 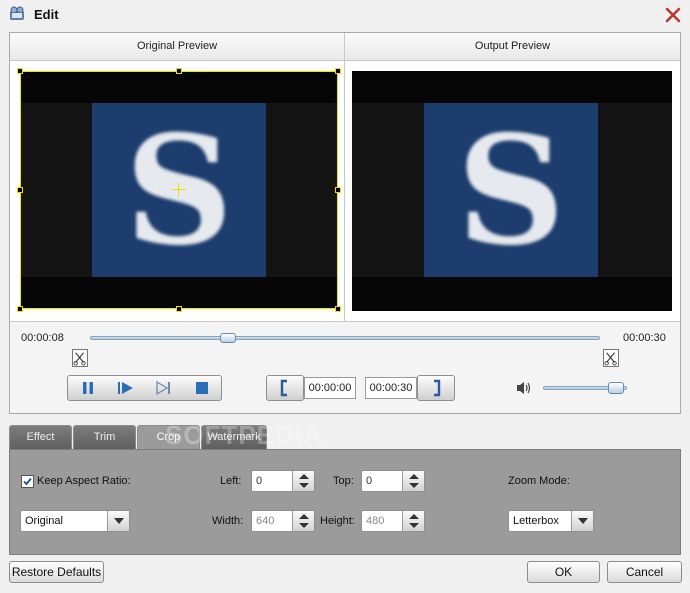 I want to click on crop-handle-right, so click(x=338, y=190).